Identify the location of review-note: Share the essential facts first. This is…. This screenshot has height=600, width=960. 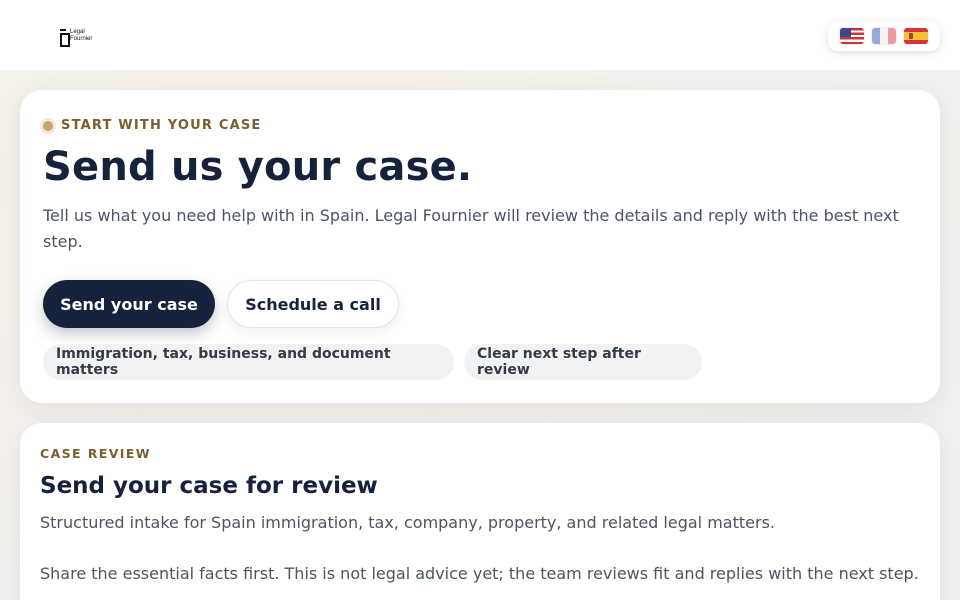
(479, 573).